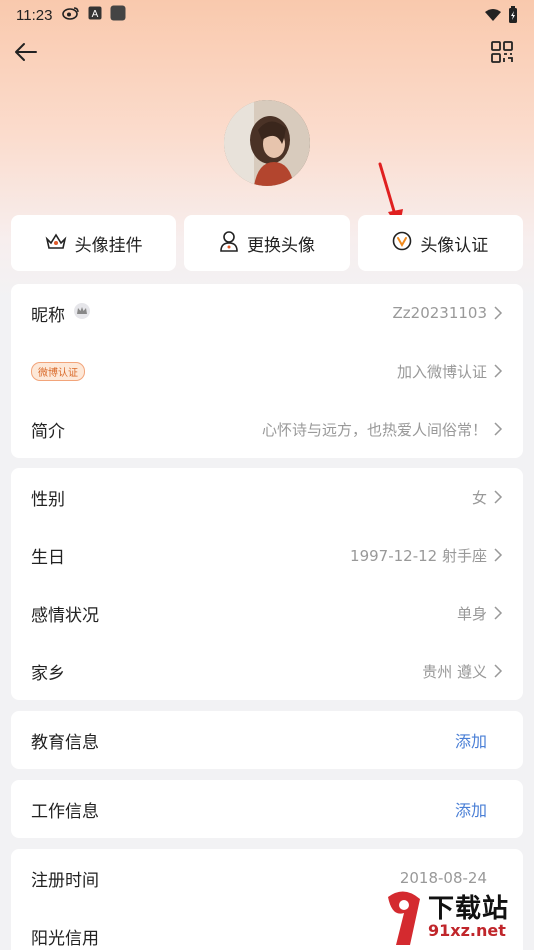 The width and height of the screenshot is (534, 950). I want to click on relationship-value-wrap: 单身, so click(480, 613).